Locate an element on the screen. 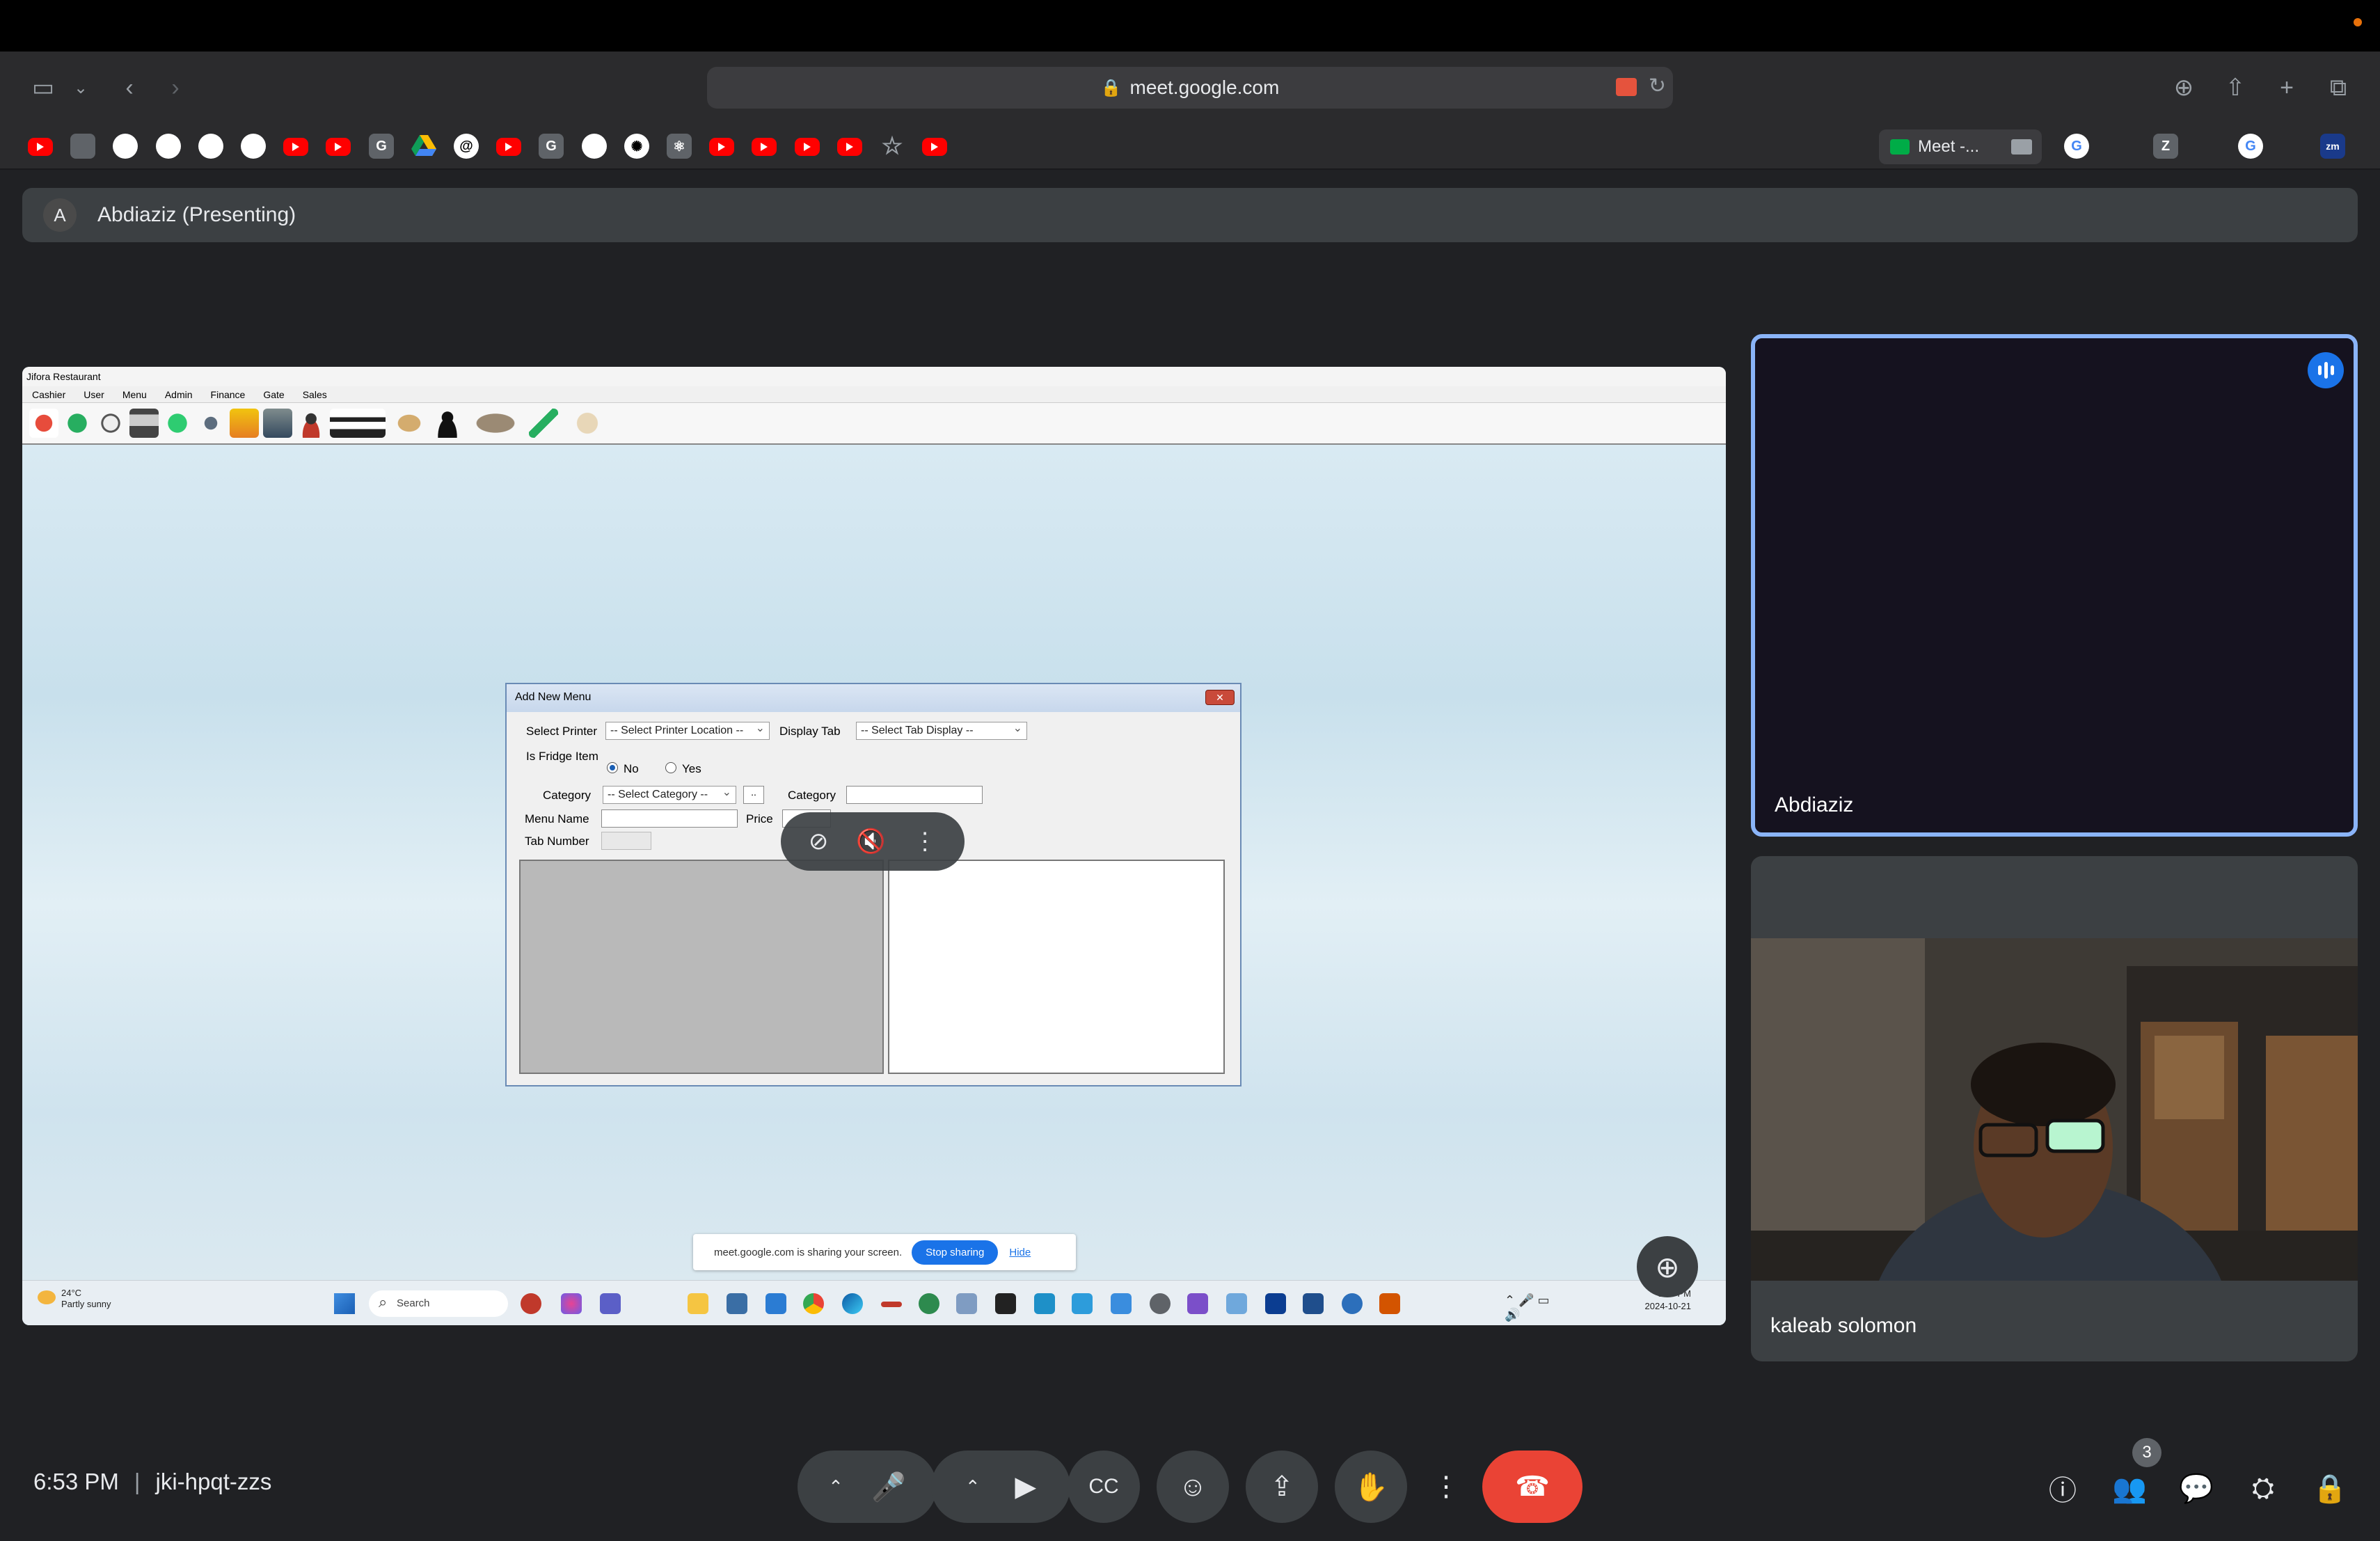 The image size is (2380, 1541). waiter-icon is located at coordinates (311, 423).